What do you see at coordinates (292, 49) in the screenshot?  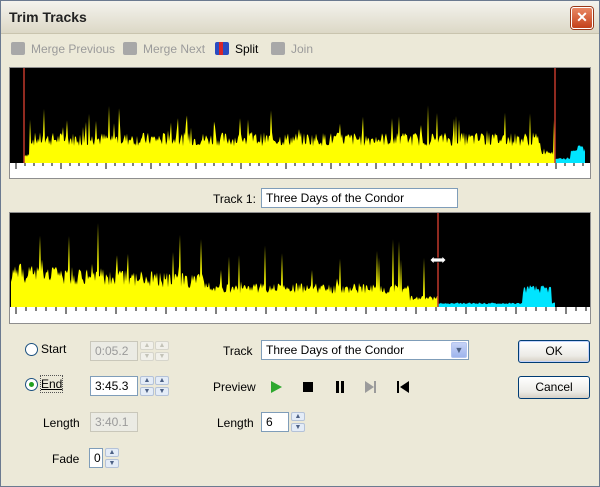 I see `join-button: Join` at bounding box center [292, 49].